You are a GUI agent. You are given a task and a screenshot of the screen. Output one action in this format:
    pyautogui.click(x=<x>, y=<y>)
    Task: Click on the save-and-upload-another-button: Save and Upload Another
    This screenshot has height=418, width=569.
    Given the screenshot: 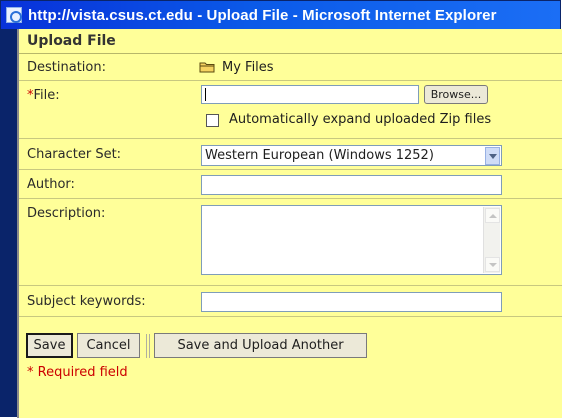 What is the action you would take?
    pyautogui.click(x=260, y=345)
    